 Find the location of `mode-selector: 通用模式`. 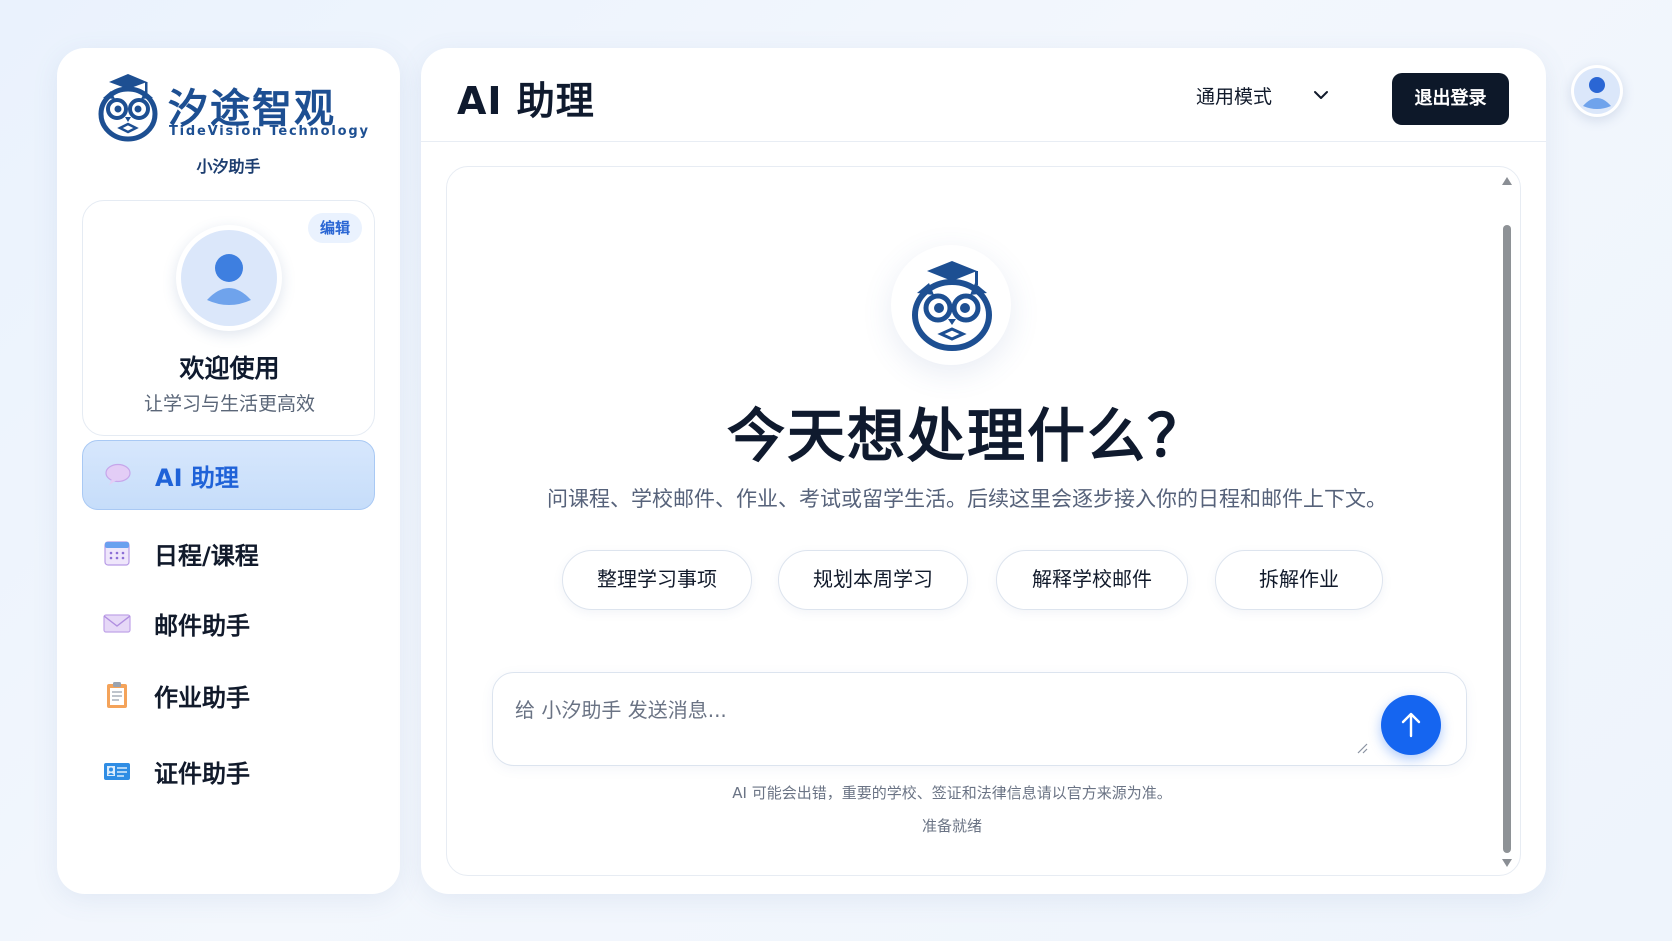

mode-selector: 通用模式 is located at coordinates (1263, 95).